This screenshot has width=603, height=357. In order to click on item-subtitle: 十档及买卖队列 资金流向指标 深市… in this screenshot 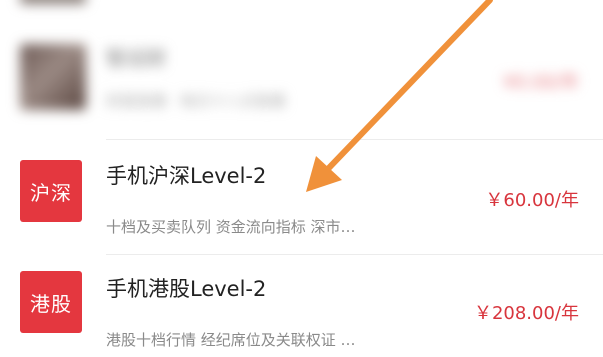, I will do `click(231, 227)`.